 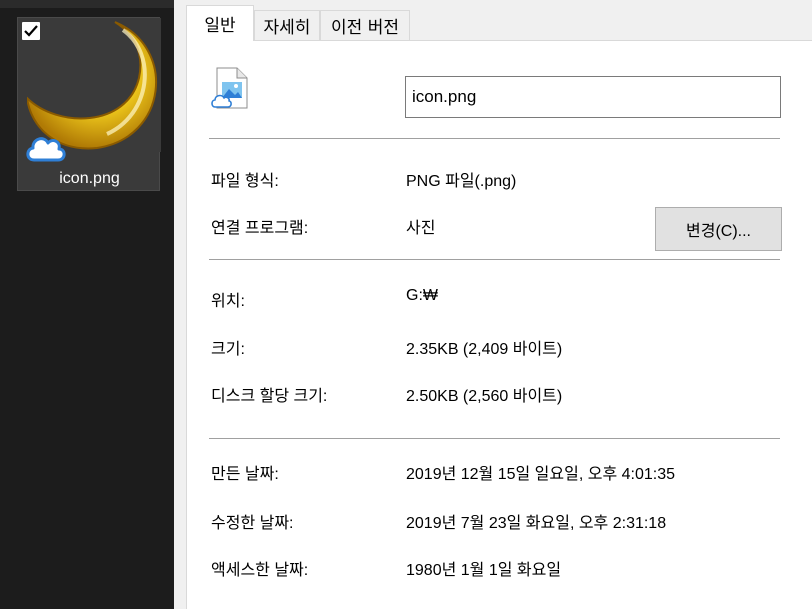 What do you see at coordinates (287, 25) in the screenshot?
I see `tab-details: 자세히` at bounding box center [287, 25].